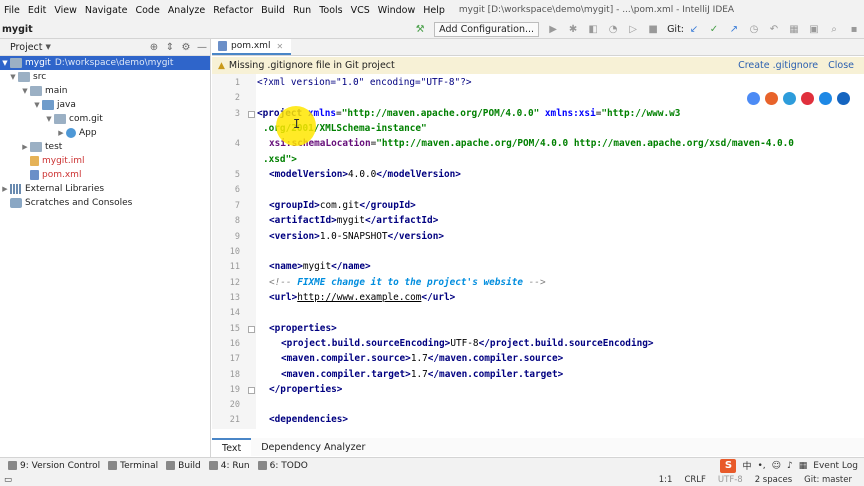 The width and height of the screenshot is (864, 486). I want to click on menu-analyze: Analyze, so click(186, 10).